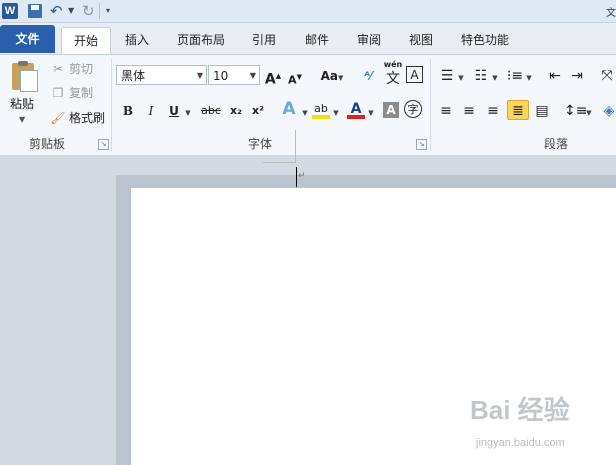 This screenshot has width=616, height=465. Describe the element at coordinates (58, 93) in the screenshot. I see `copy-icon: ❐` at that location.